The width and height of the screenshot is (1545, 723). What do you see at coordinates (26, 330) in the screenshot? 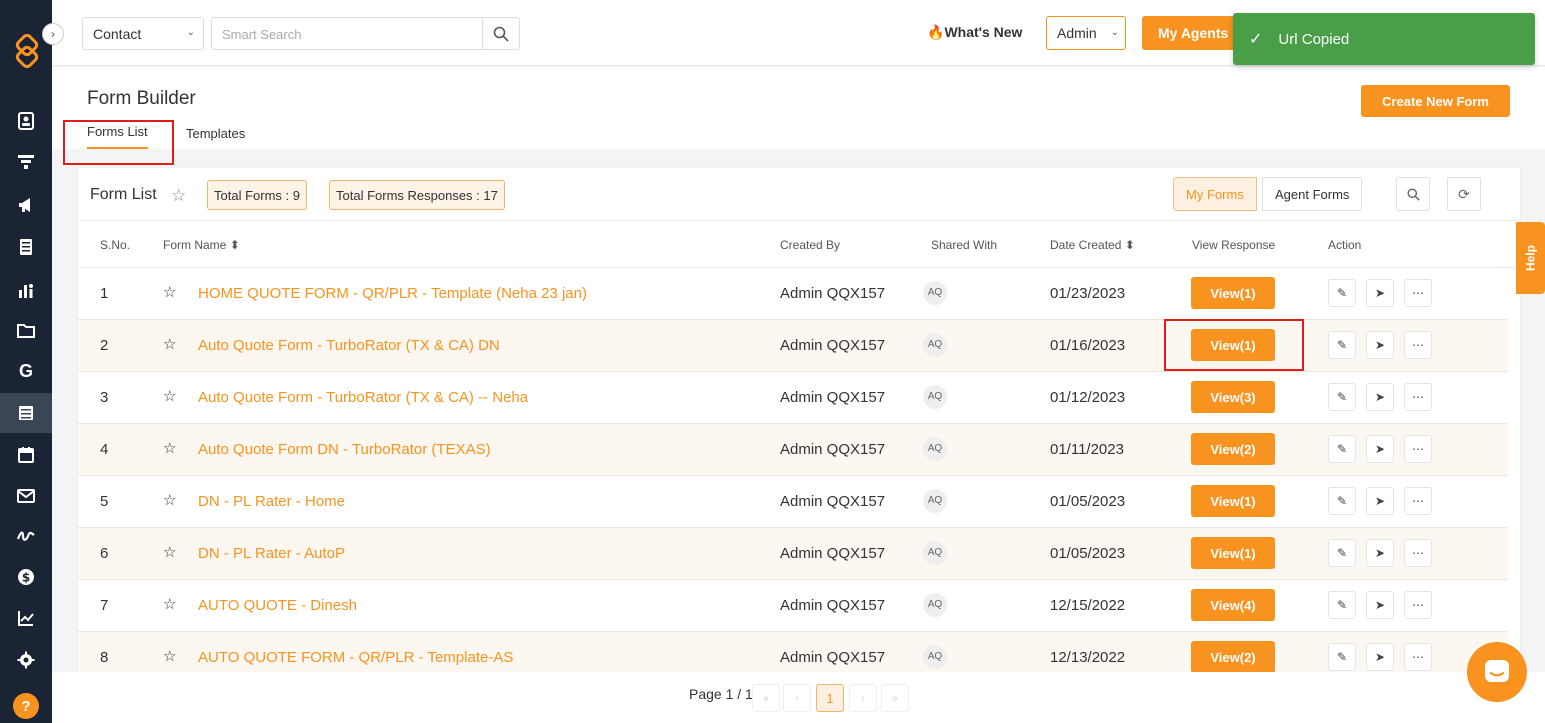
I see `sidebar-item-folders` at bounding box center [26, 330].